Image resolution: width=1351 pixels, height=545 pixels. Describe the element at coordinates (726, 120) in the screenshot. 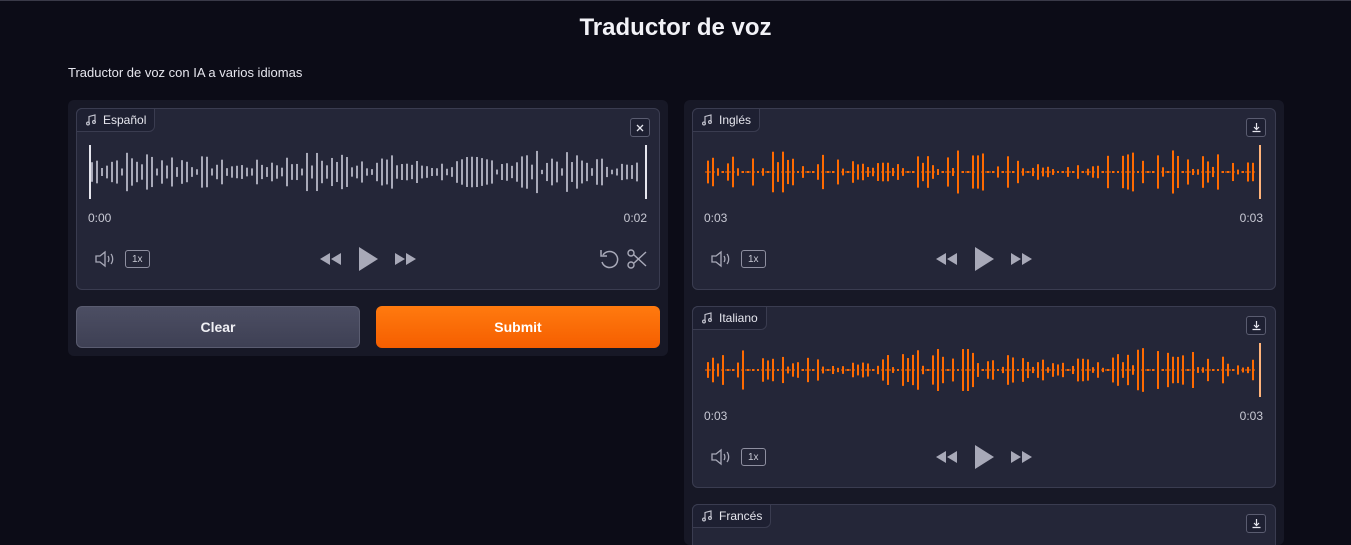

I see `output-audio-label: Inglés` at that location.